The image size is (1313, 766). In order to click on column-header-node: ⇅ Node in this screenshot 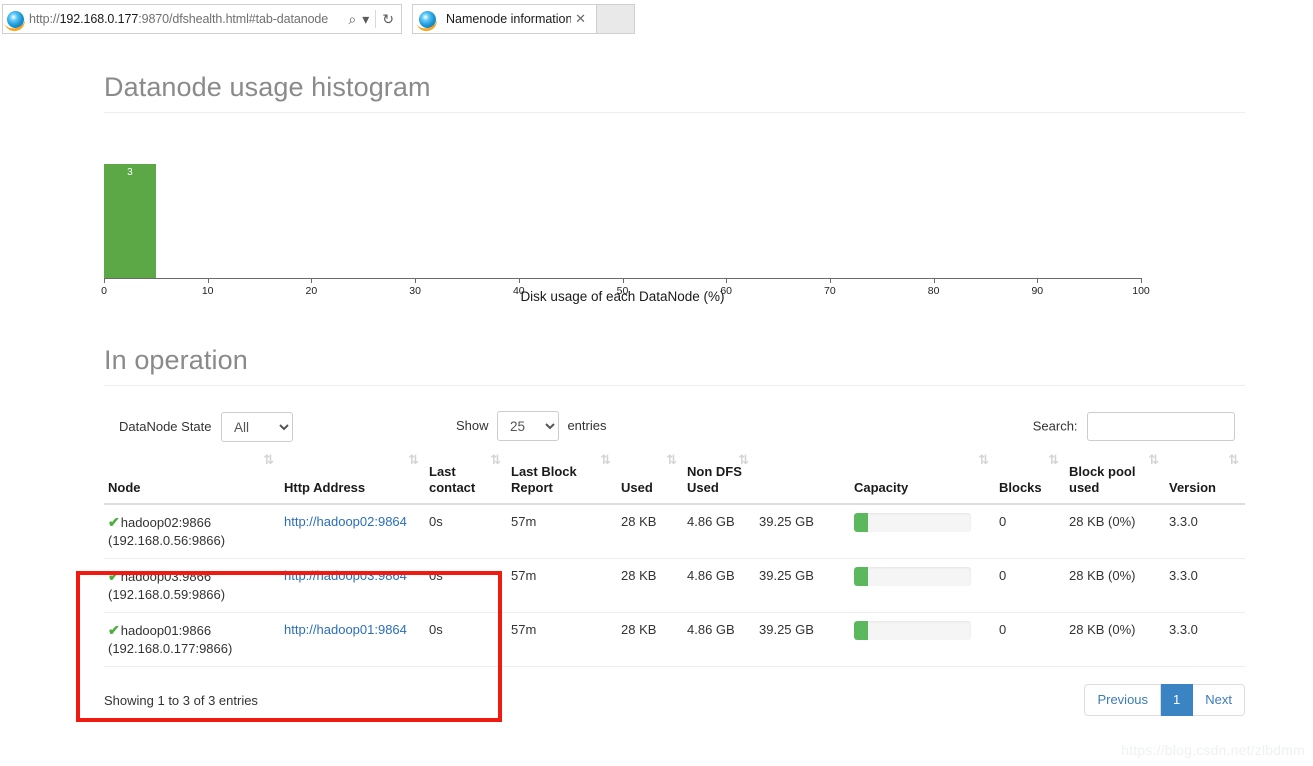, I will do `click(192, 478)`.